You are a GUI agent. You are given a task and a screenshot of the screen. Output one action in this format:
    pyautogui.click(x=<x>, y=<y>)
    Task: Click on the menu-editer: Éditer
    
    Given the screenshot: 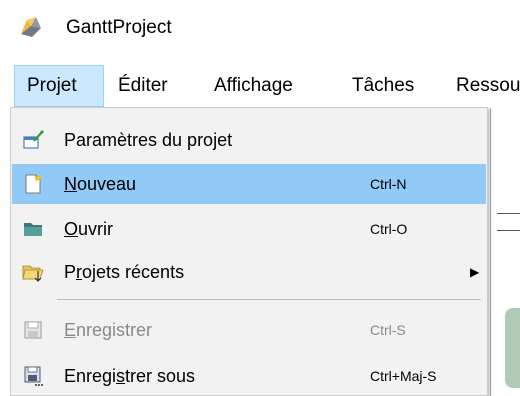 What is the action you would take?
    pyautogui.click(x=143, y=86)
    